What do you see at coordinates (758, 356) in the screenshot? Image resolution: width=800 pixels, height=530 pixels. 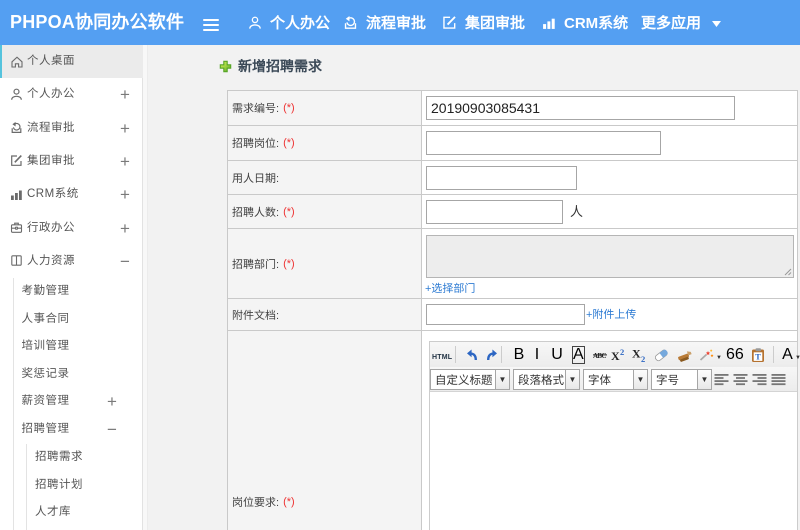 I see `svg-text: T` at bounding box center [758, 356].